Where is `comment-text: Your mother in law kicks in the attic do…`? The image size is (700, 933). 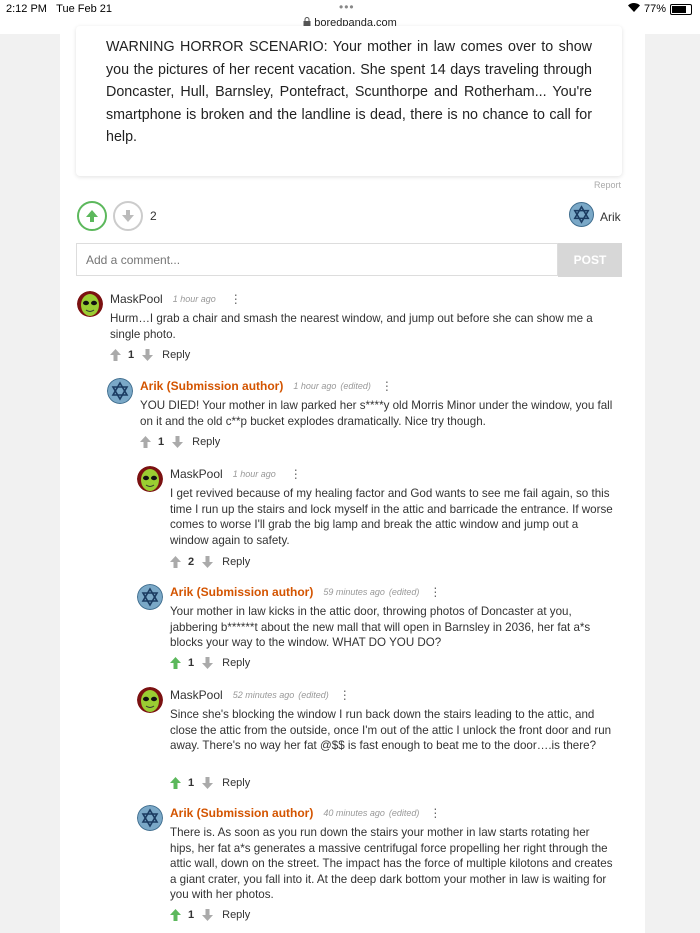
comment-text: Your mother in law kicks in the attic do… is located at coordinates (380, 627).